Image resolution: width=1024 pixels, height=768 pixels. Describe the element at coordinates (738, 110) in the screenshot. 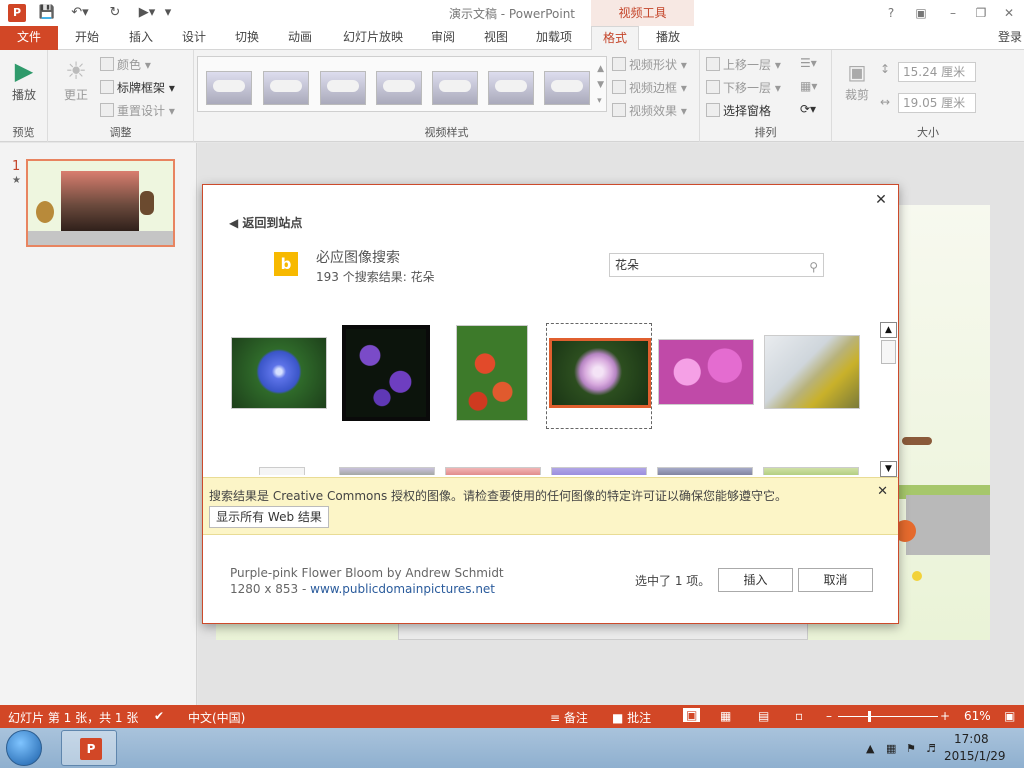

I see `selection-pane-button: 选择窗格` at that location.